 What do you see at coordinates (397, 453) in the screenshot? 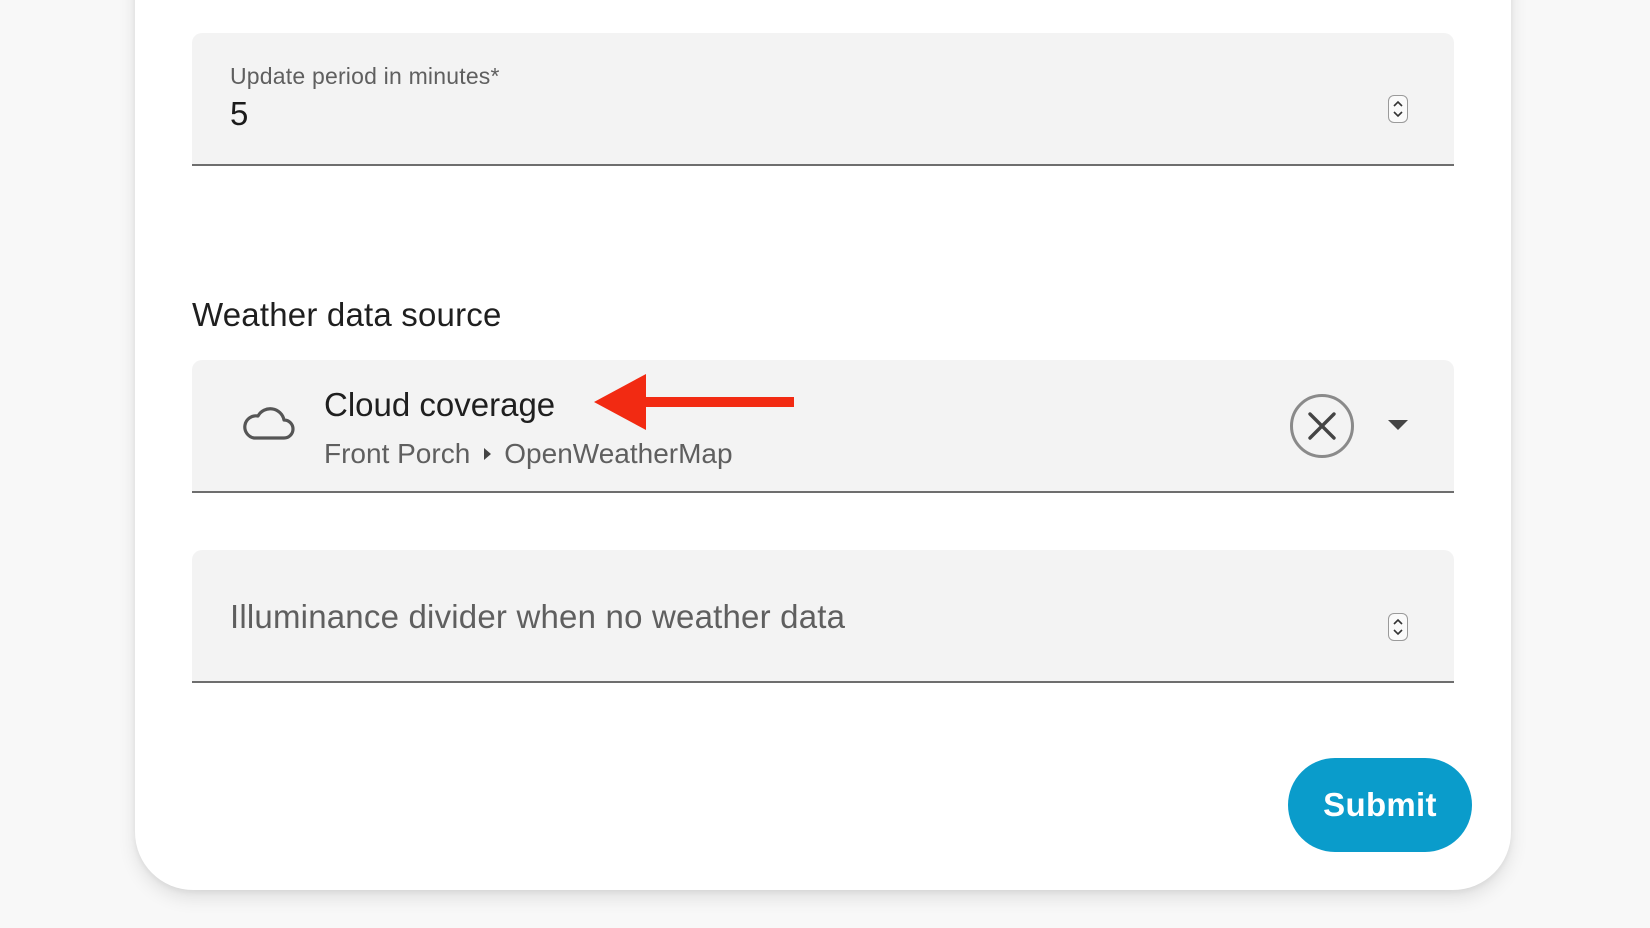
I see `device-name: Front Porch` at bounding box center [397, 453].